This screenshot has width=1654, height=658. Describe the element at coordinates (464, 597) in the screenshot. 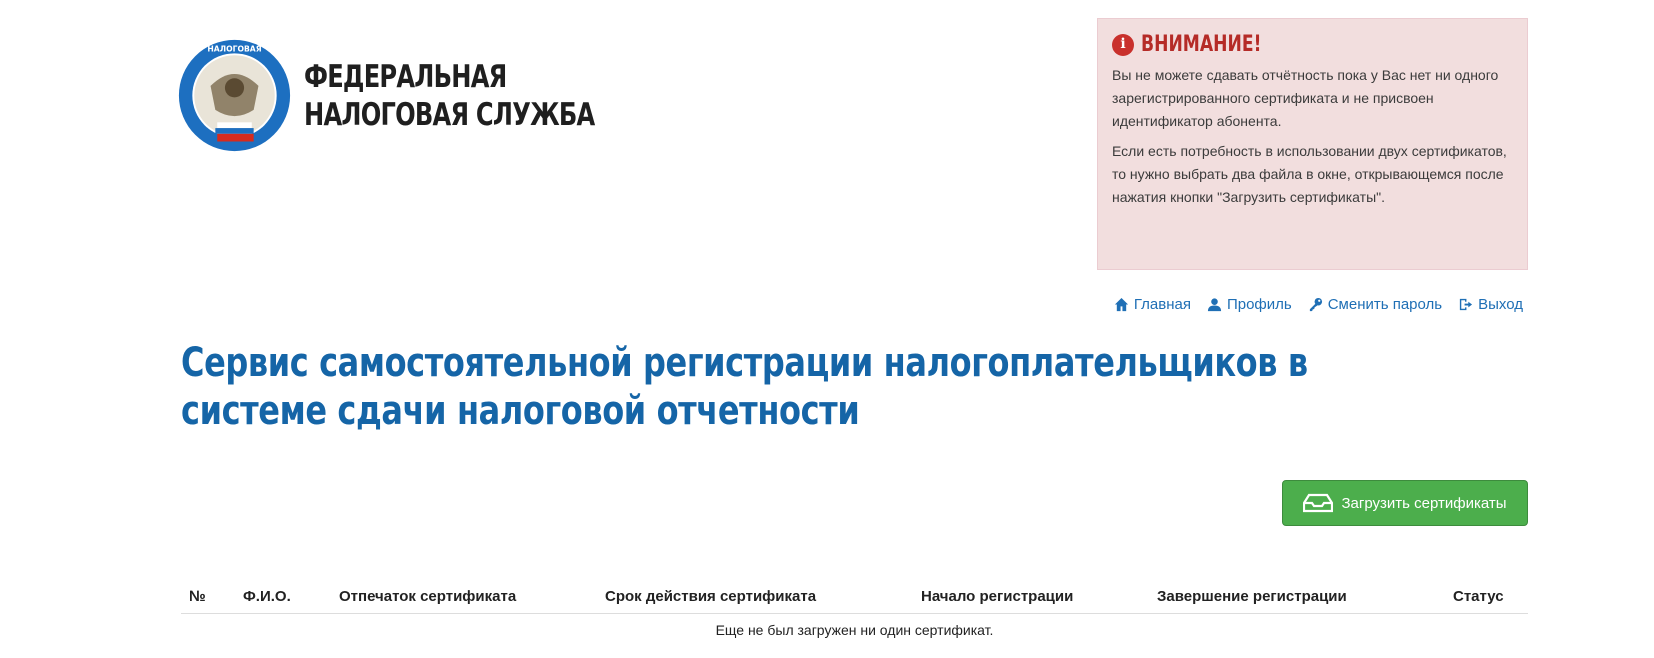

I see `col-fingerprint: Отпечаток сертификата` at that location.